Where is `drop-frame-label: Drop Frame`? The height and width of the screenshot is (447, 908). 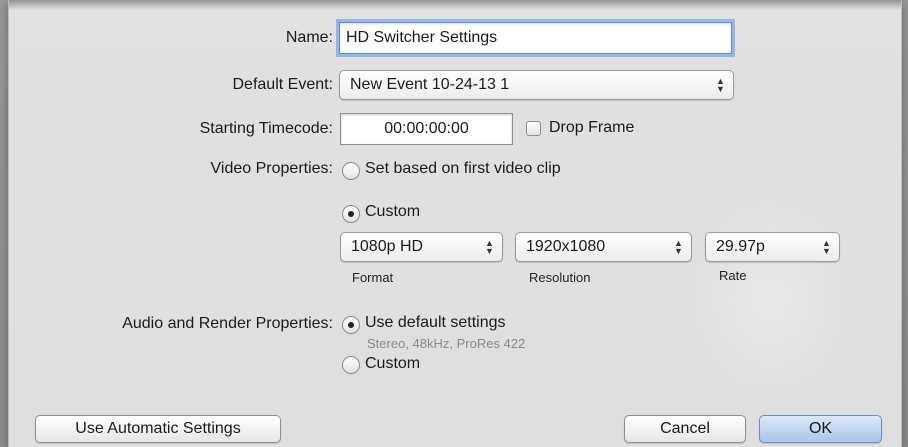 drop-frame-label: Drop Frame is located at coordinates (592, 127).